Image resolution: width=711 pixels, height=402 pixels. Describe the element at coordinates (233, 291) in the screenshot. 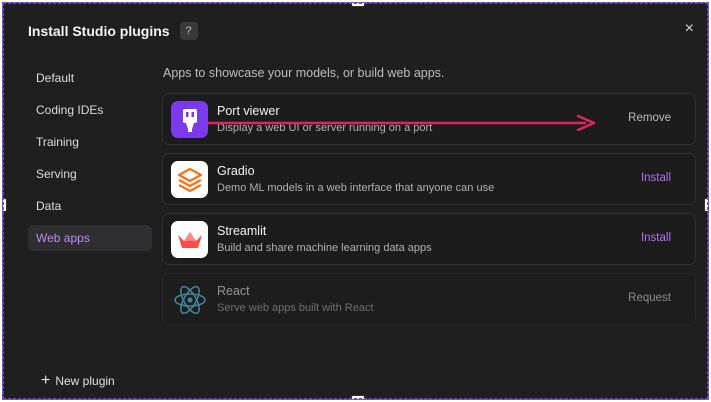

I see `plugin-name: React` at that location.